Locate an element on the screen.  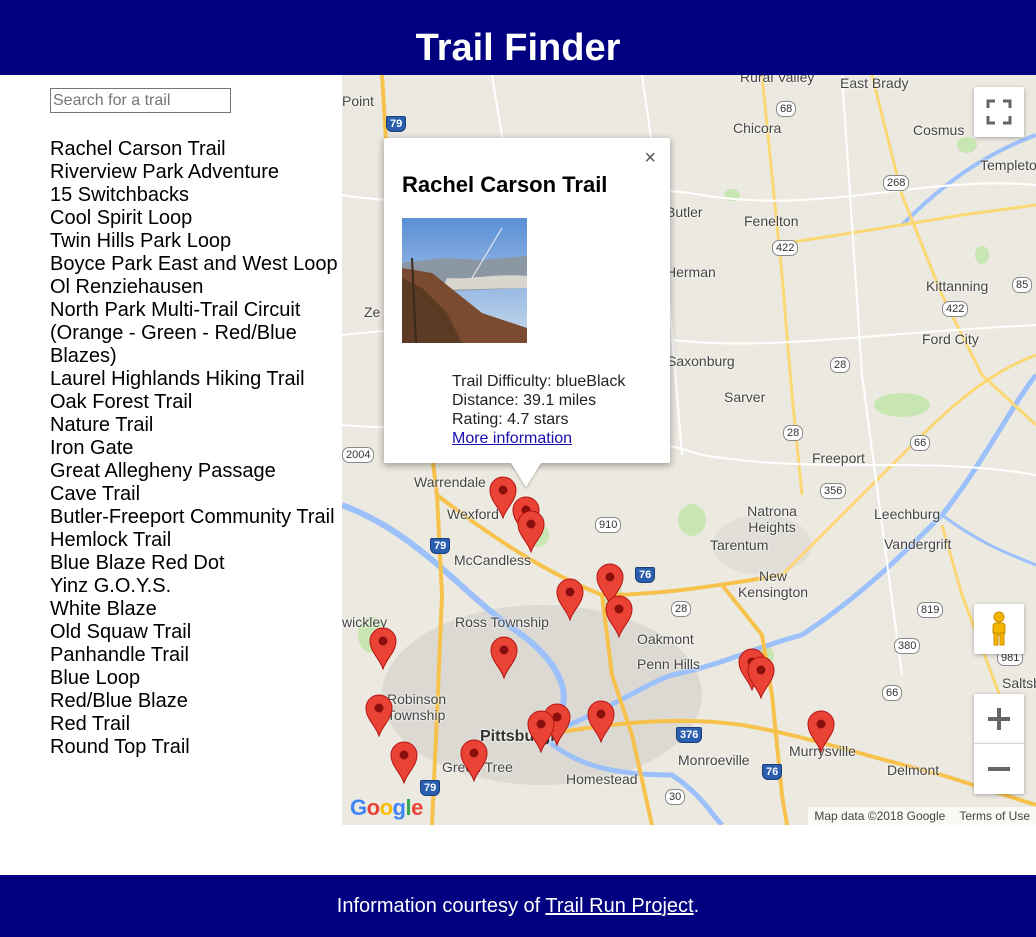
zoom-out-button is located at coordinates (999, 769).